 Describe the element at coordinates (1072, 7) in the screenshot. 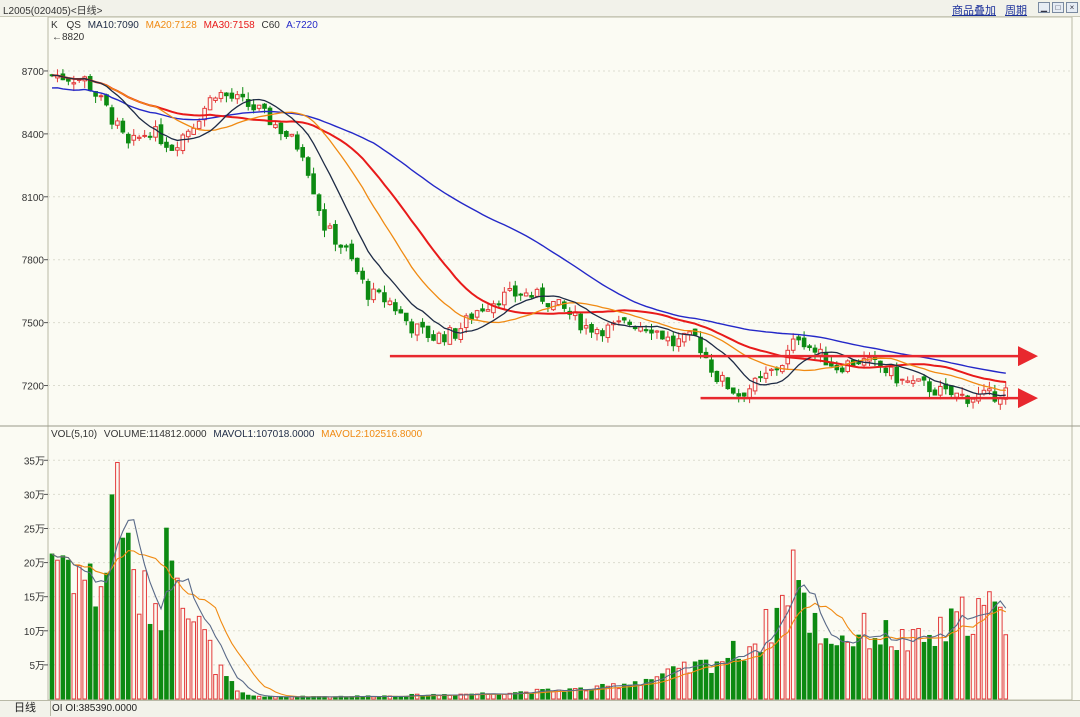

I see `close-icon: ×` at that location.